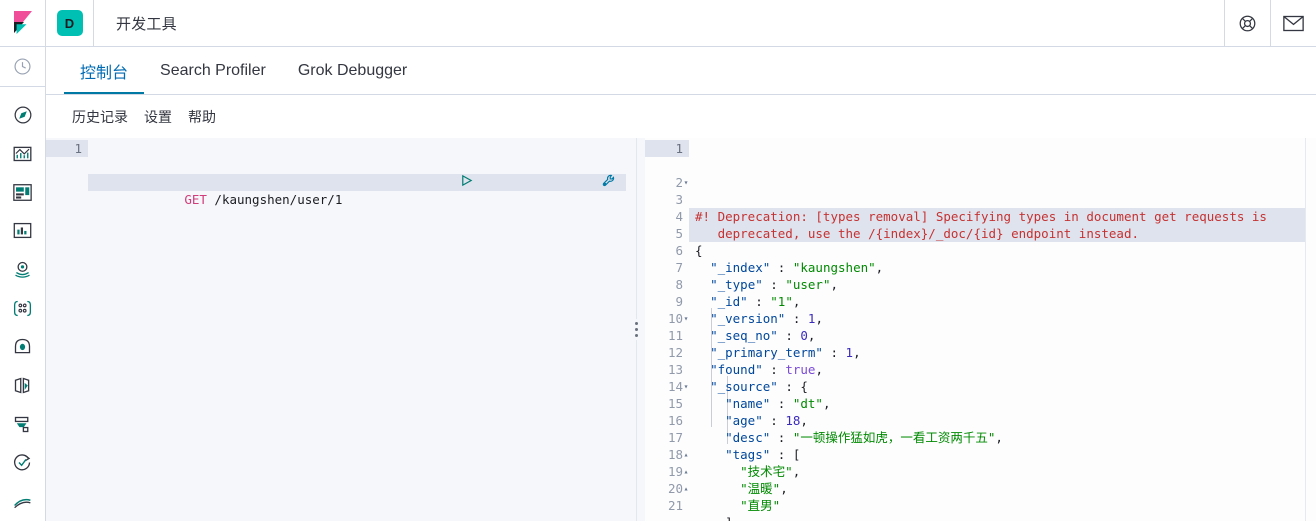  Describe the element at coordinates (675, 505) in the screenshot. I see `response-line-number: 21` at that location.